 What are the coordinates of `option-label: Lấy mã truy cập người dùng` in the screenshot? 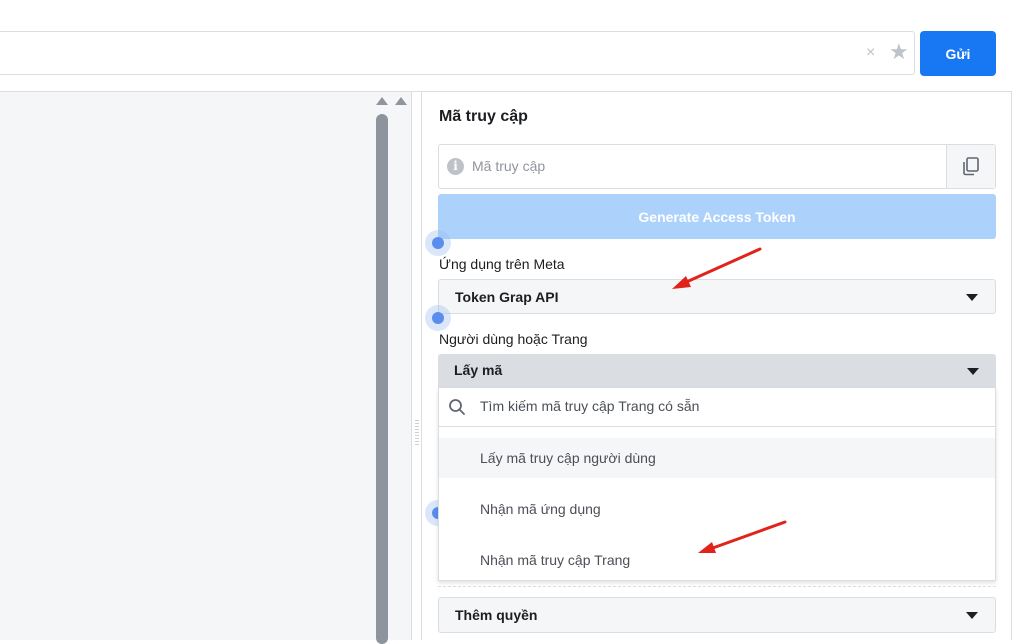 It's located at (568, 458).